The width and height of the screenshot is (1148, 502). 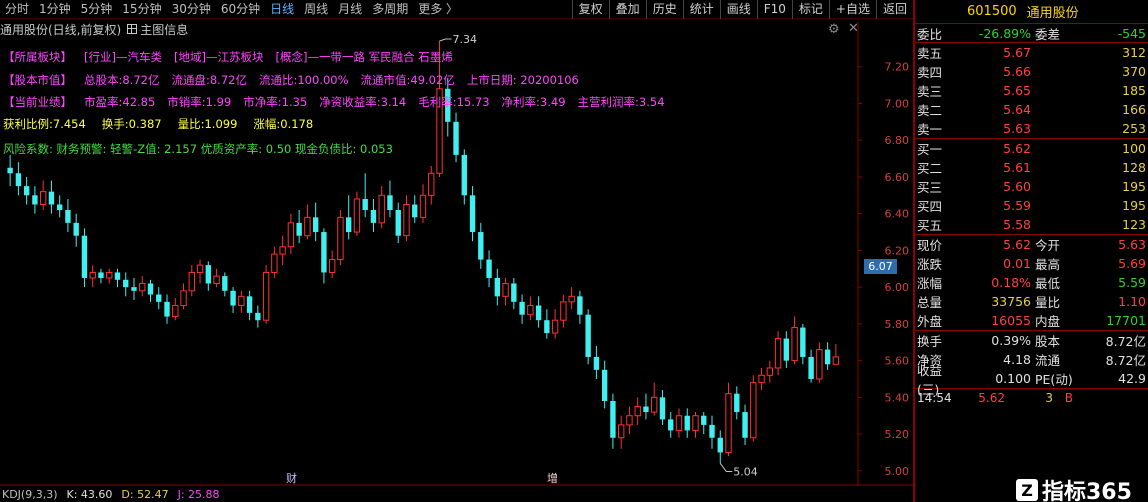 I want to click on tick-list: 14:54 5.62 3 B, so click(x=1031, y=398).